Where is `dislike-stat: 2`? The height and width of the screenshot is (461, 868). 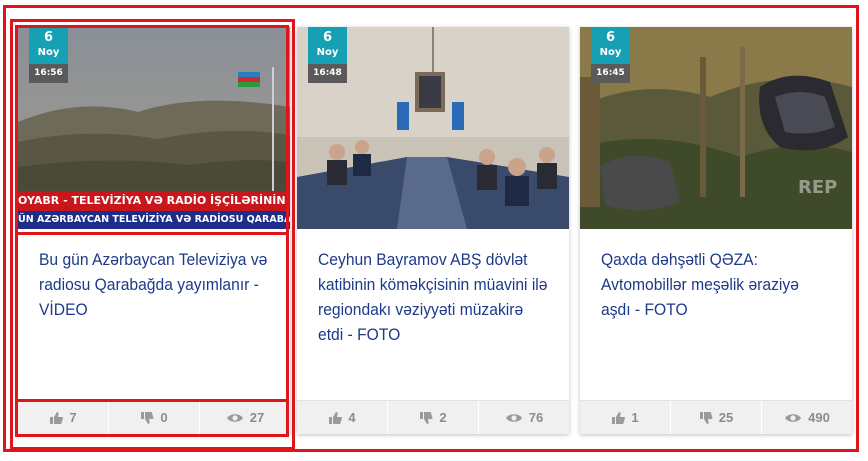
dislike-stat: 2 is located at coordinates (432, 417).